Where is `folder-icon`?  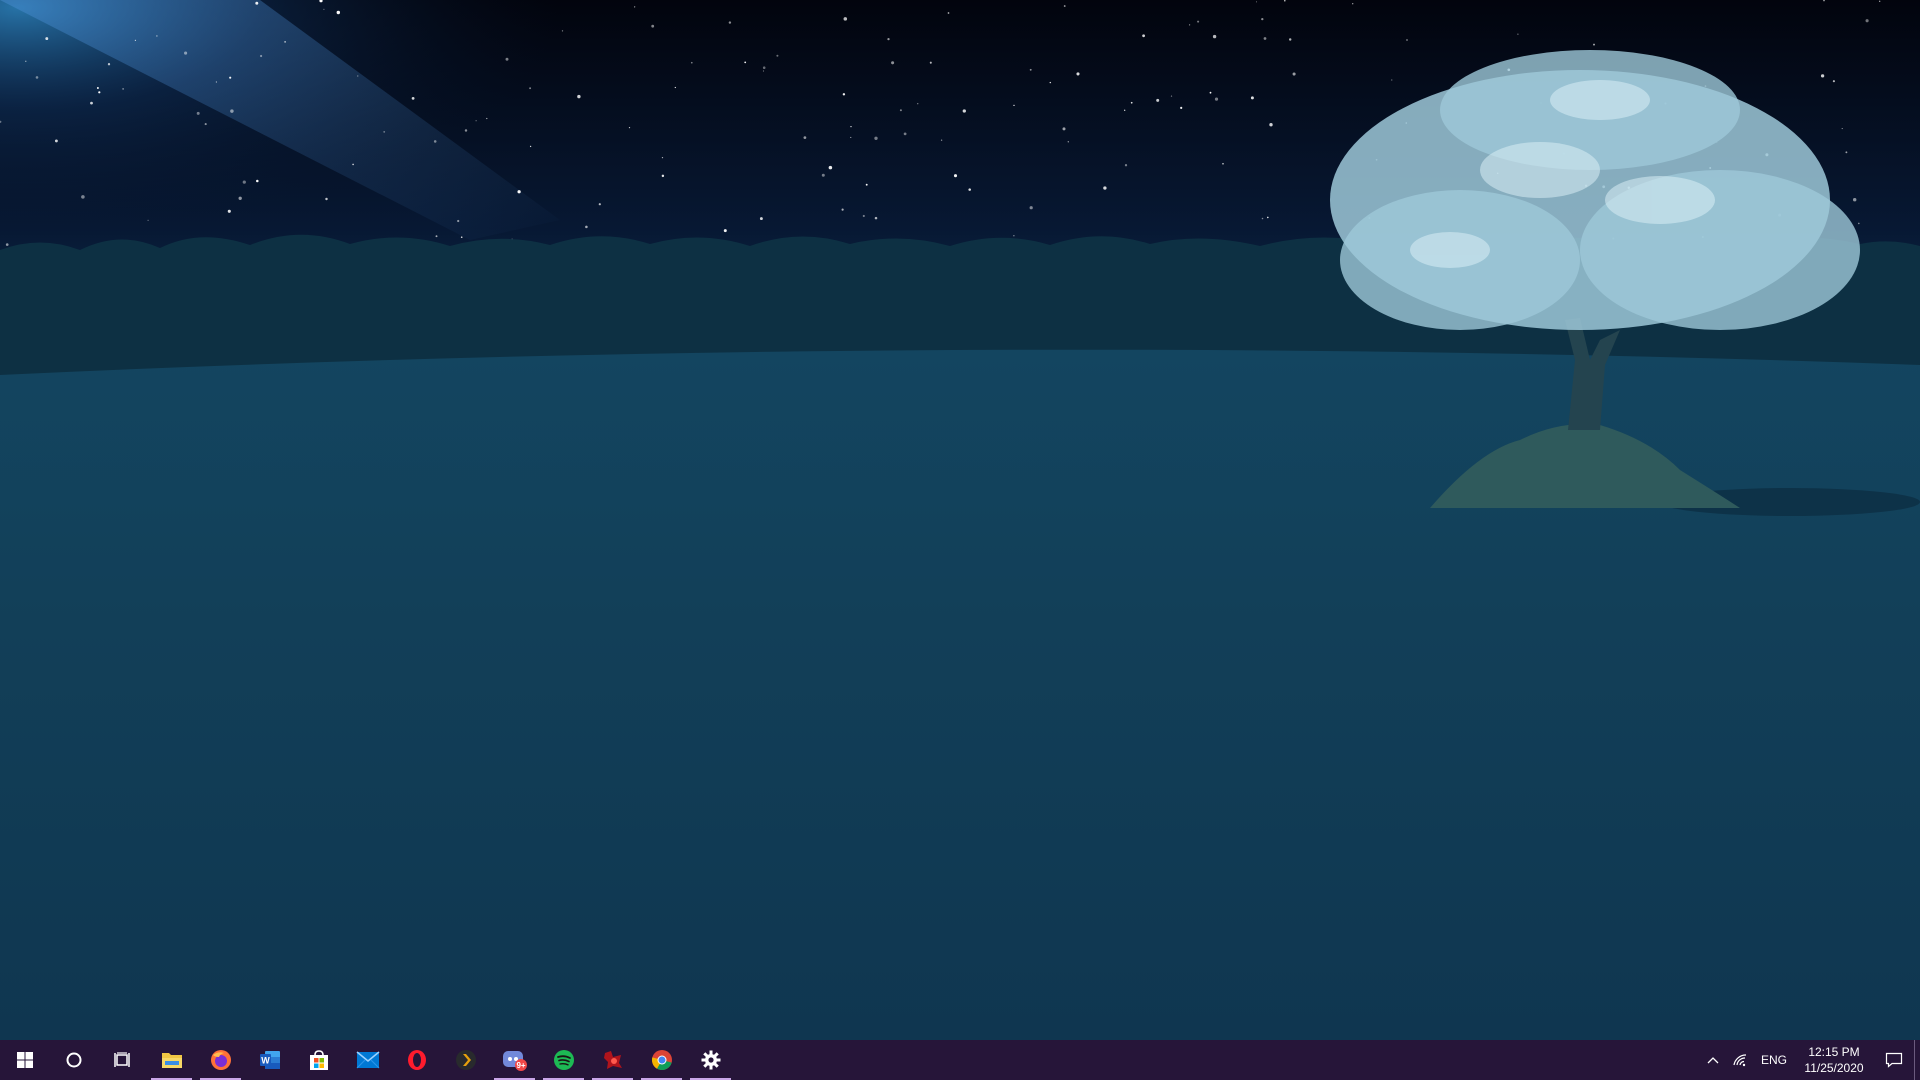
folder-icon is located at coordinates (171, 1060).